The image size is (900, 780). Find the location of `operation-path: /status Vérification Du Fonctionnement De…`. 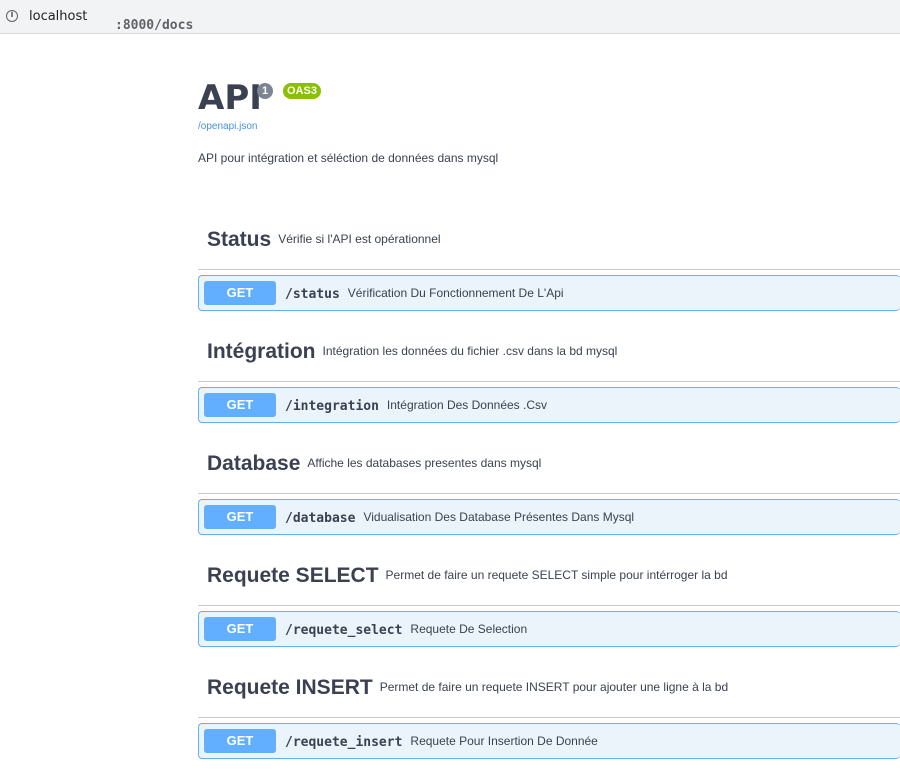

operation-path: /status Vérification Du Fonctionnement De… is located at coordinates (424, 294).